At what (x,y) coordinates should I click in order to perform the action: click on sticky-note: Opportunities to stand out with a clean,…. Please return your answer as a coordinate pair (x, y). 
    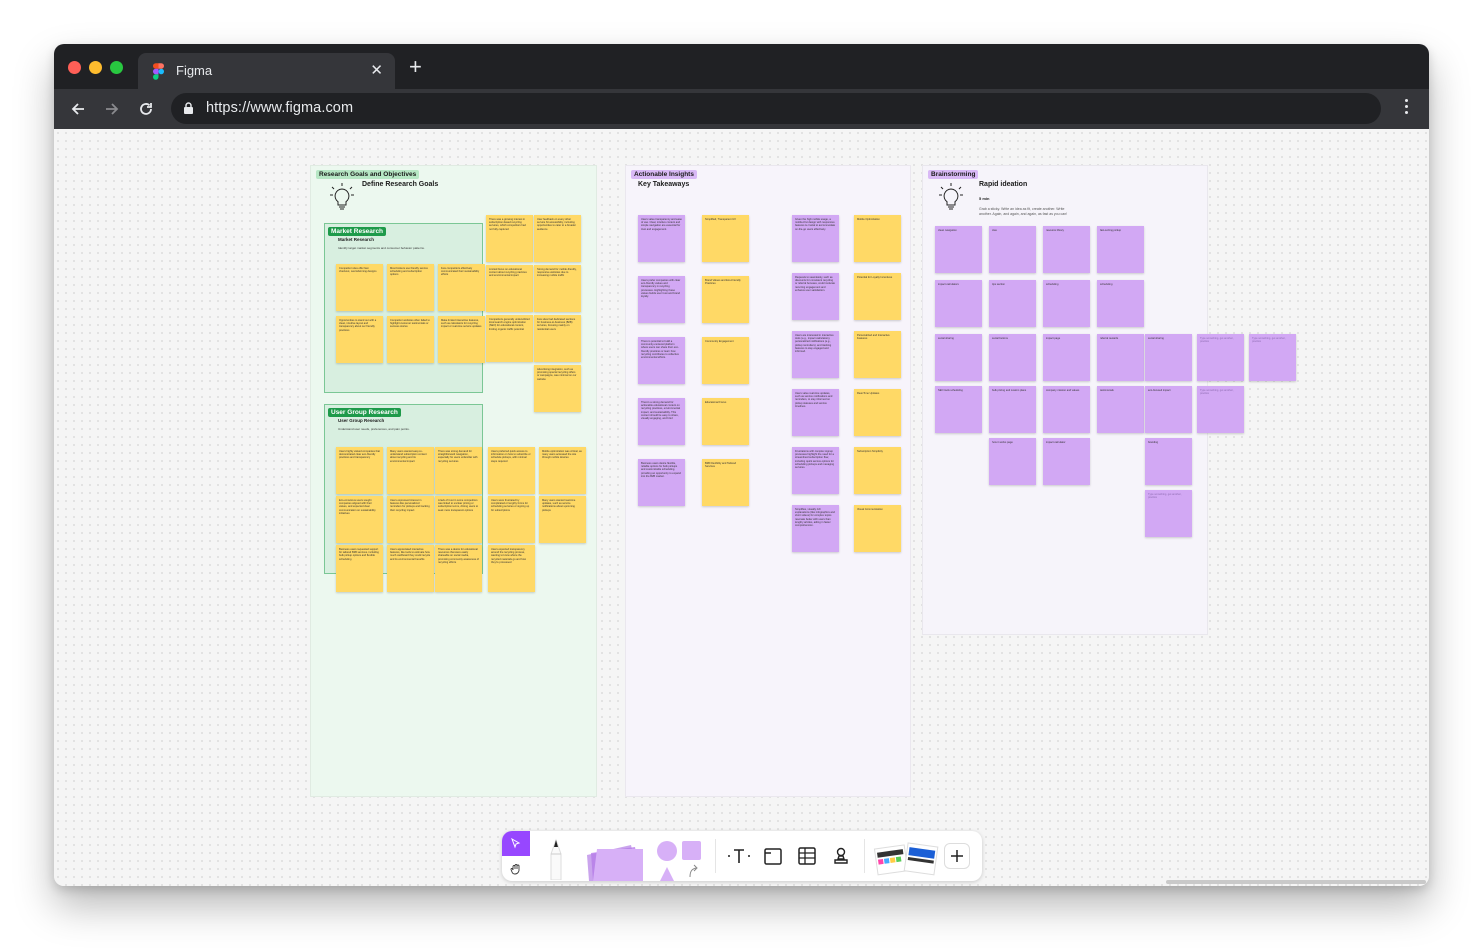
    Looking at the image, I should click on (359, 339).